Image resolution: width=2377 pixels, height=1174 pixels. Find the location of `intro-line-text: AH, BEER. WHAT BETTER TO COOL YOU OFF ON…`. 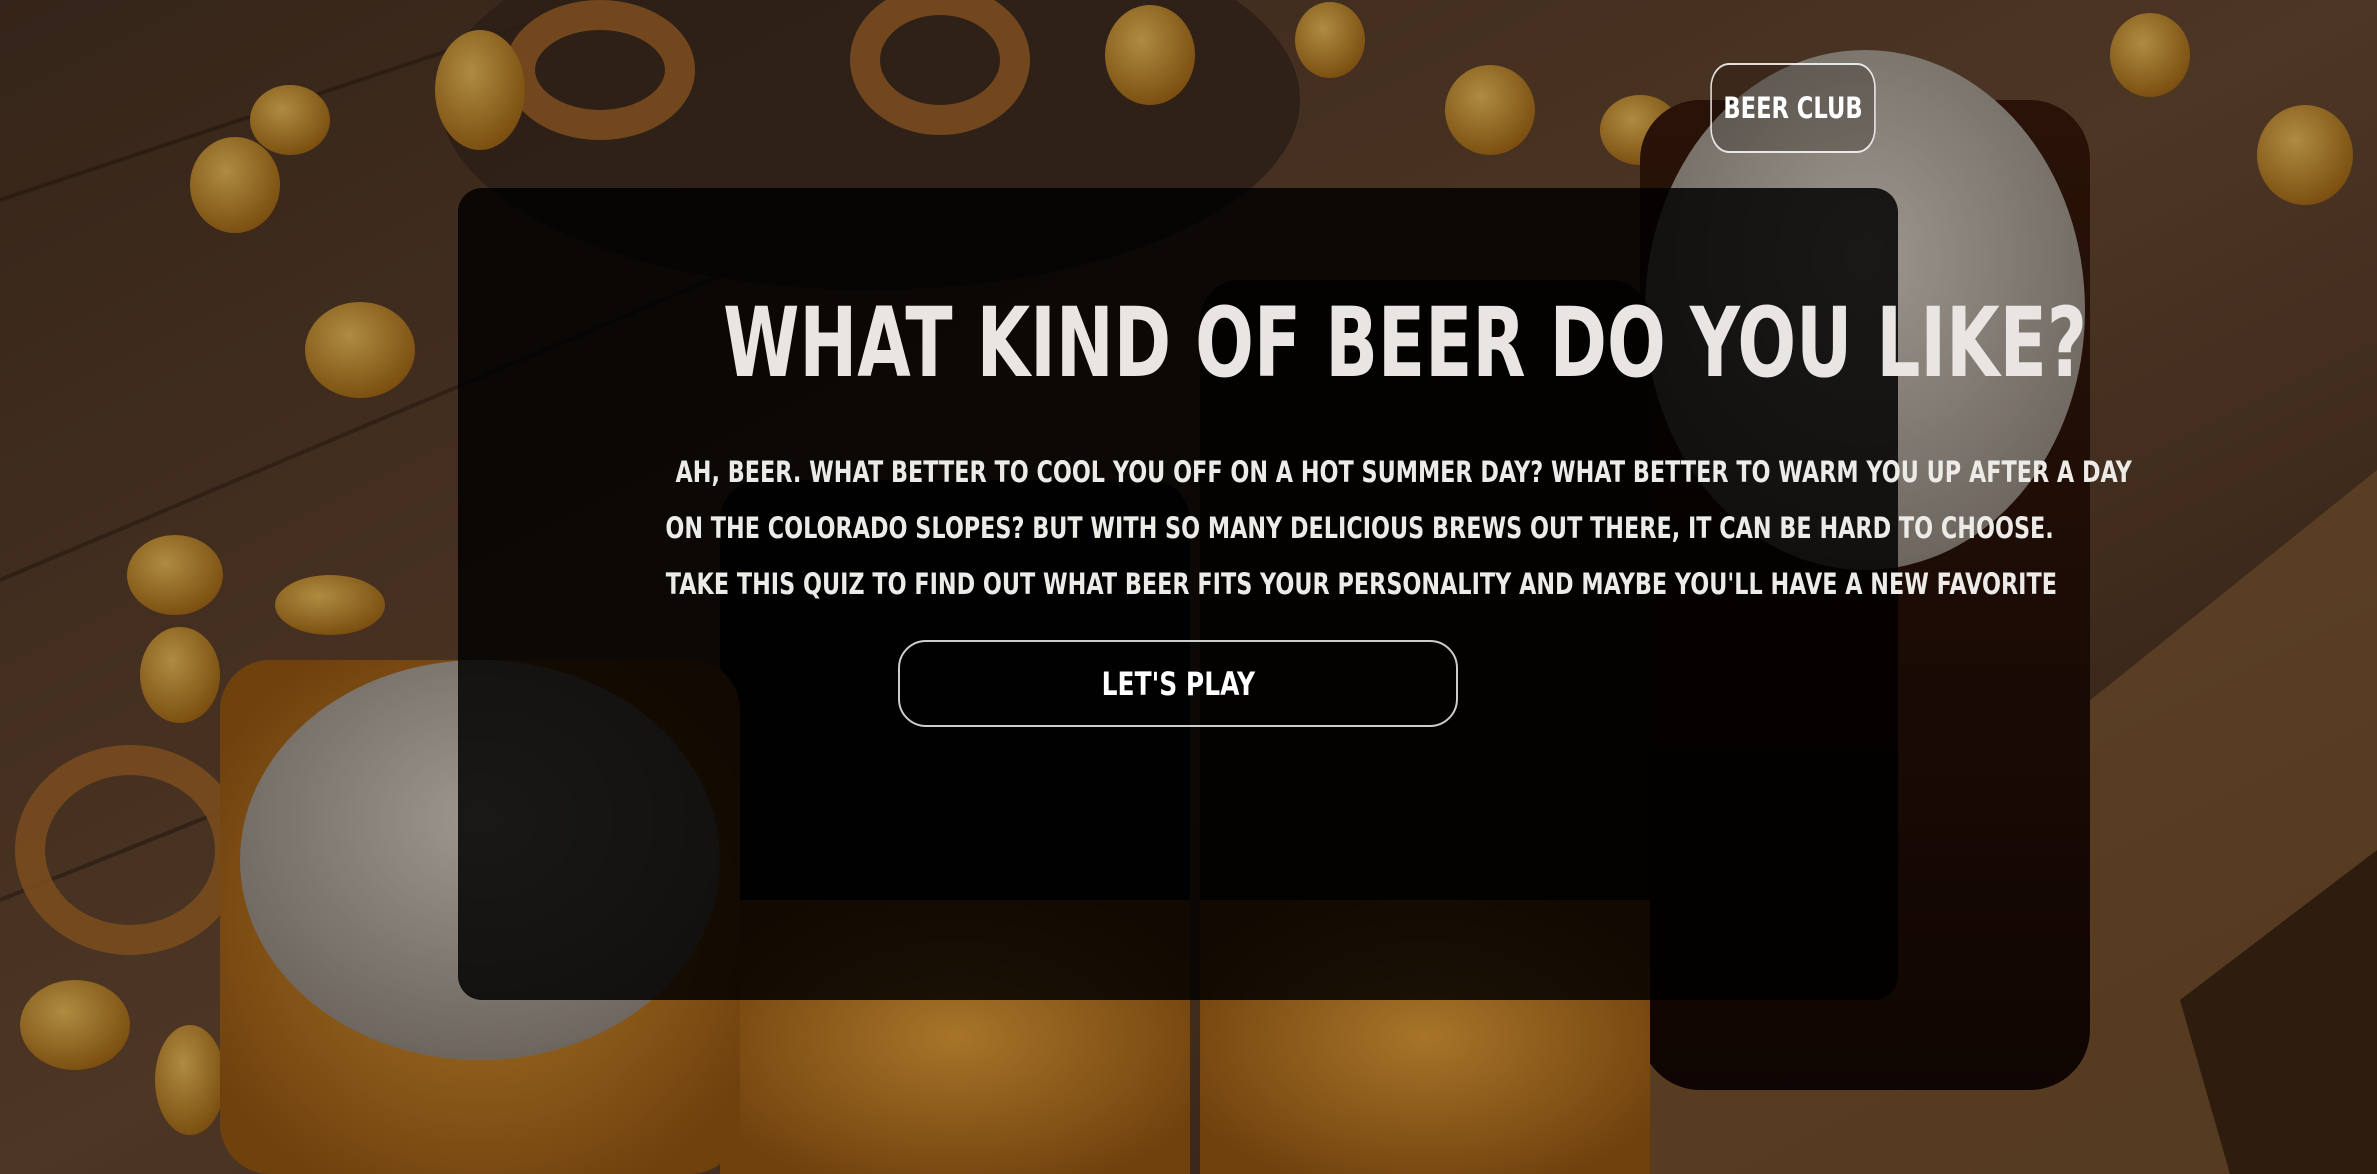

intro-line-text: AH, BEER. WHAT BETTER TO COOL YOU OFF ON… is located at coordinates (1403, 472).